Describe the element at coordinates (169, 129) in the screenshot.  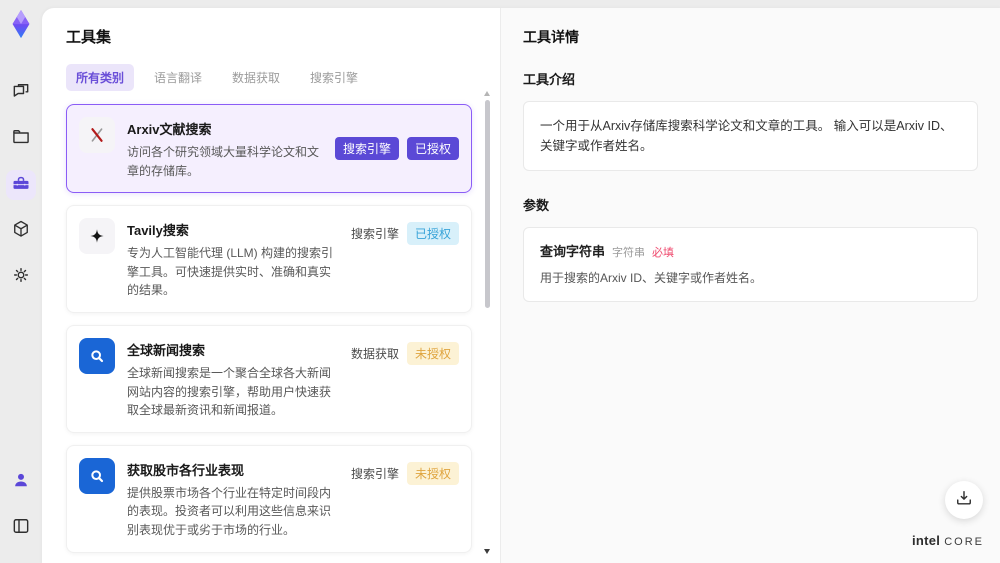
I see `tool-name: Arxiv文献搜索` at that location.